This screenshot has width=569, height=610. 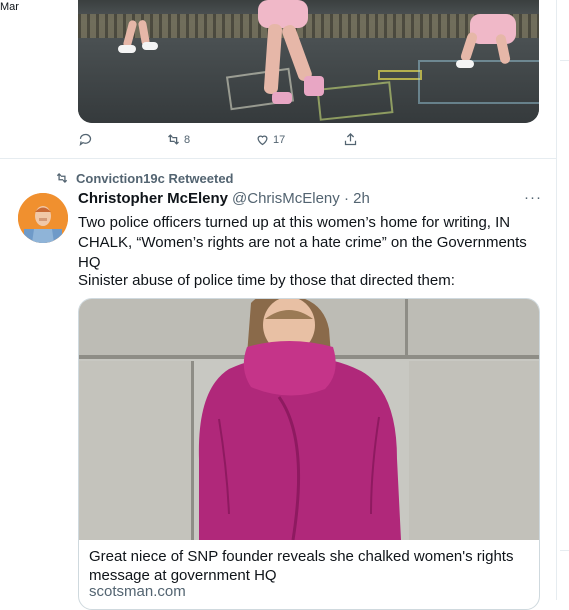 What do you see at coordinates (155, 178) in the screenshot?
I see `retweeted-by-label: Conviction19c Retweeted` at bounding box center [155, 178].